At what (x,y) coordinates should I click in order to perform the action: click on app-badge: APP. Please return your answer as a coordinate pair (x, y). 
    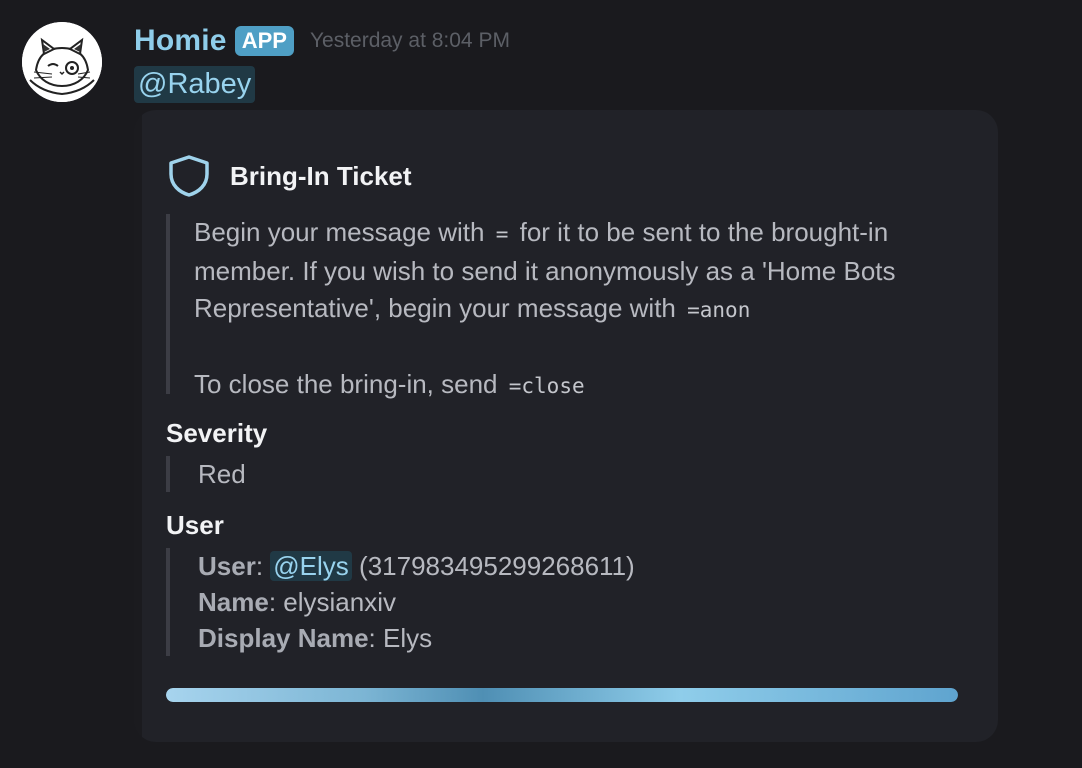
    Looking at the image, I should click on (264, 41).